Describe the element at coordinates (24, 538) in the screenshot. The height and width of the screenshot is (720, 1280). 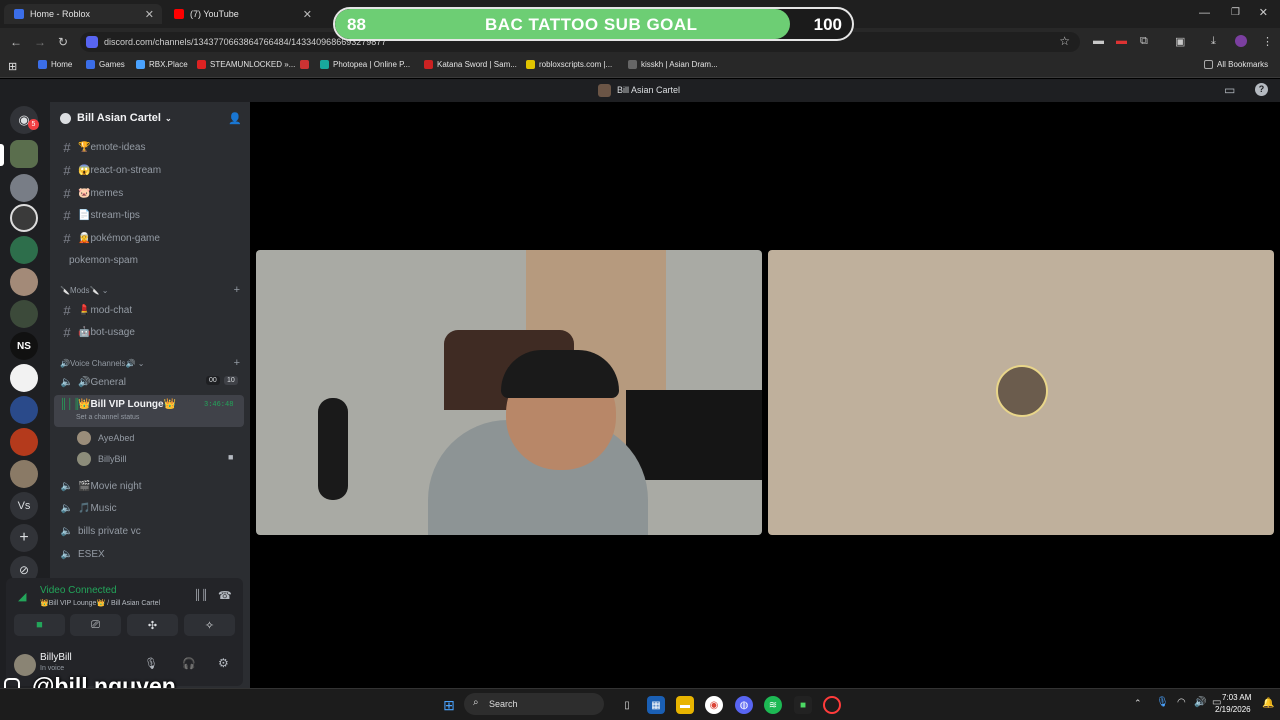
I see `add-server-icon: +` at that location.